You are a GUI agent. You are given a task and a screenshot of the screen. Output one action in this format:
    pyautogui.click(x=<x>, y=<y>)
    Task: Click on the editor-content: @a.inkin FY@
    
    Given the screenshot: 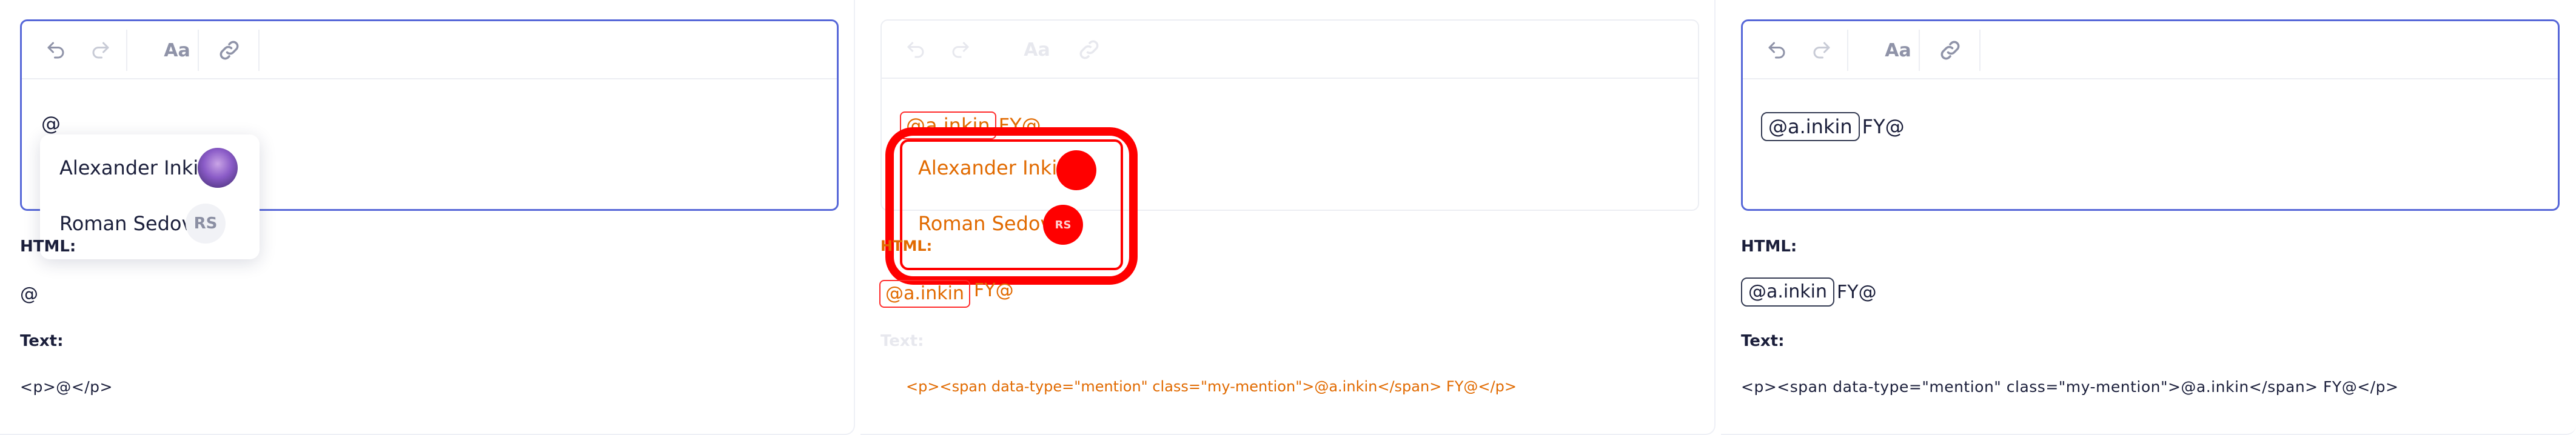 What is the action you would take?
    pyautogui.click(x=1833, y=126)
    